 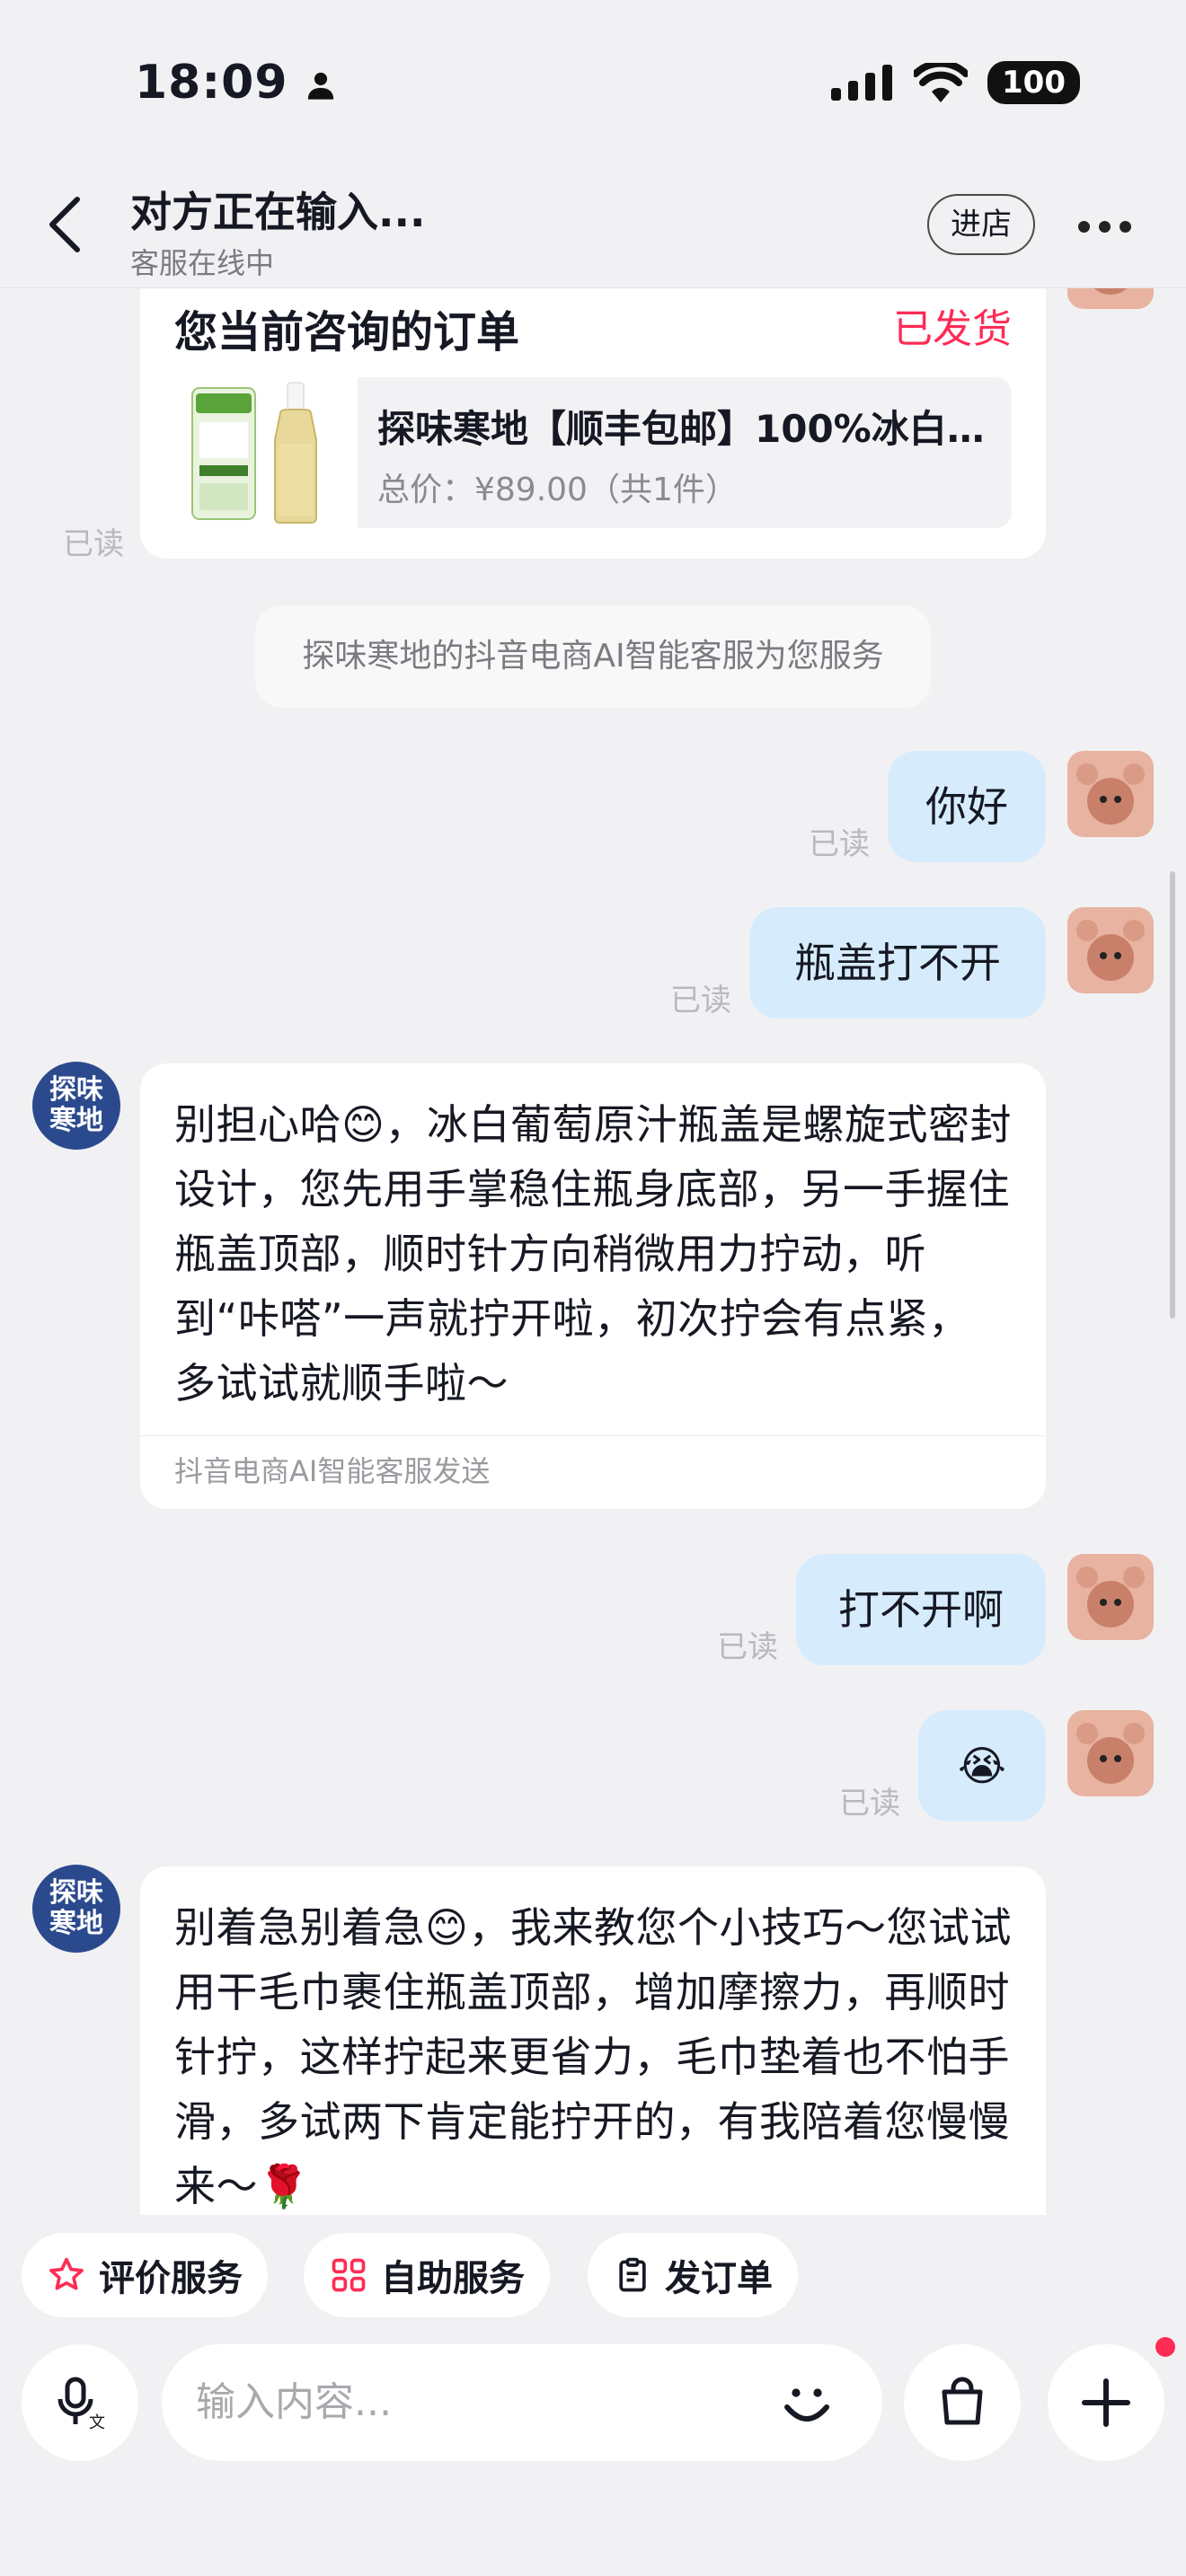 I want to click on clipboard-icon, so click(x=632, y=2274).